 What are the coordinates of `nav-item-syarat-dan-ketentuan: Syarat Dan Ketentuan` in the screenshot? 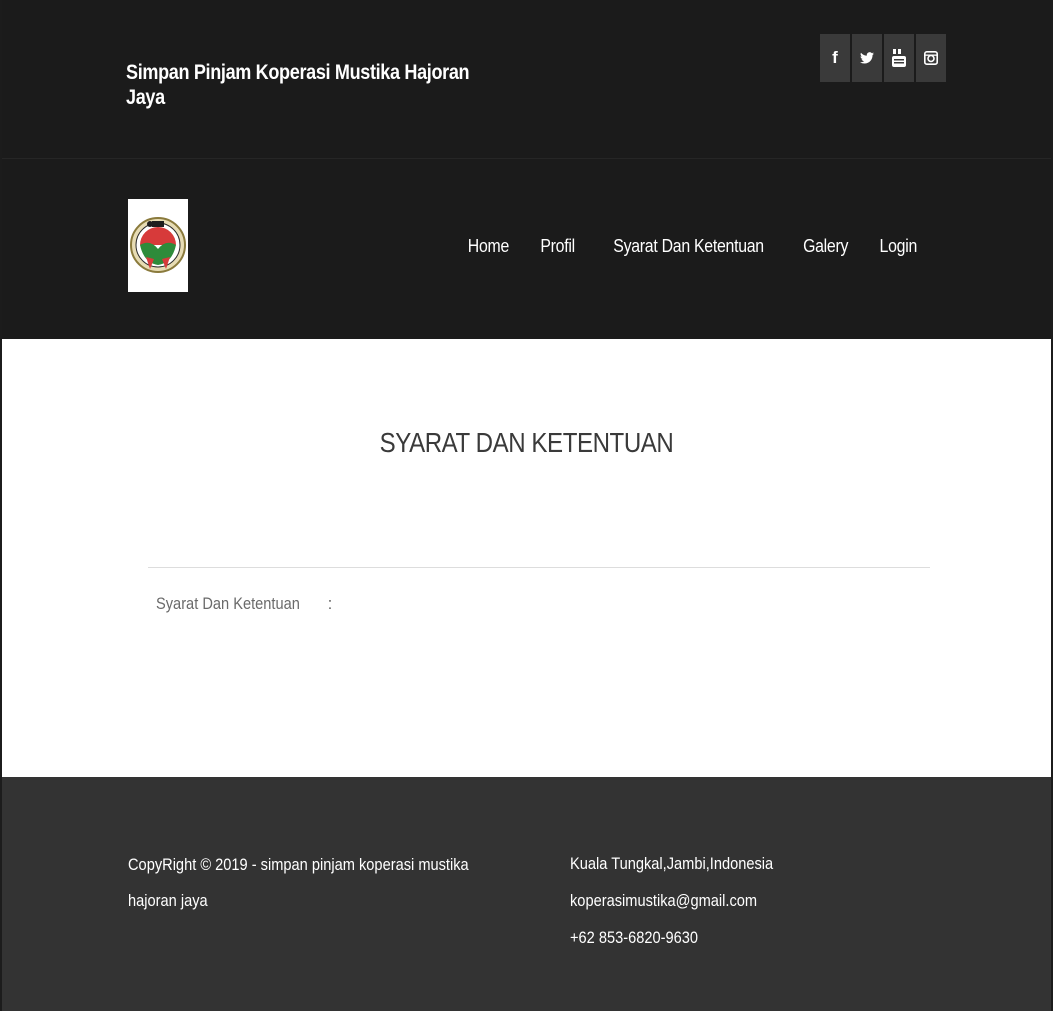 It's located at (688, 246).